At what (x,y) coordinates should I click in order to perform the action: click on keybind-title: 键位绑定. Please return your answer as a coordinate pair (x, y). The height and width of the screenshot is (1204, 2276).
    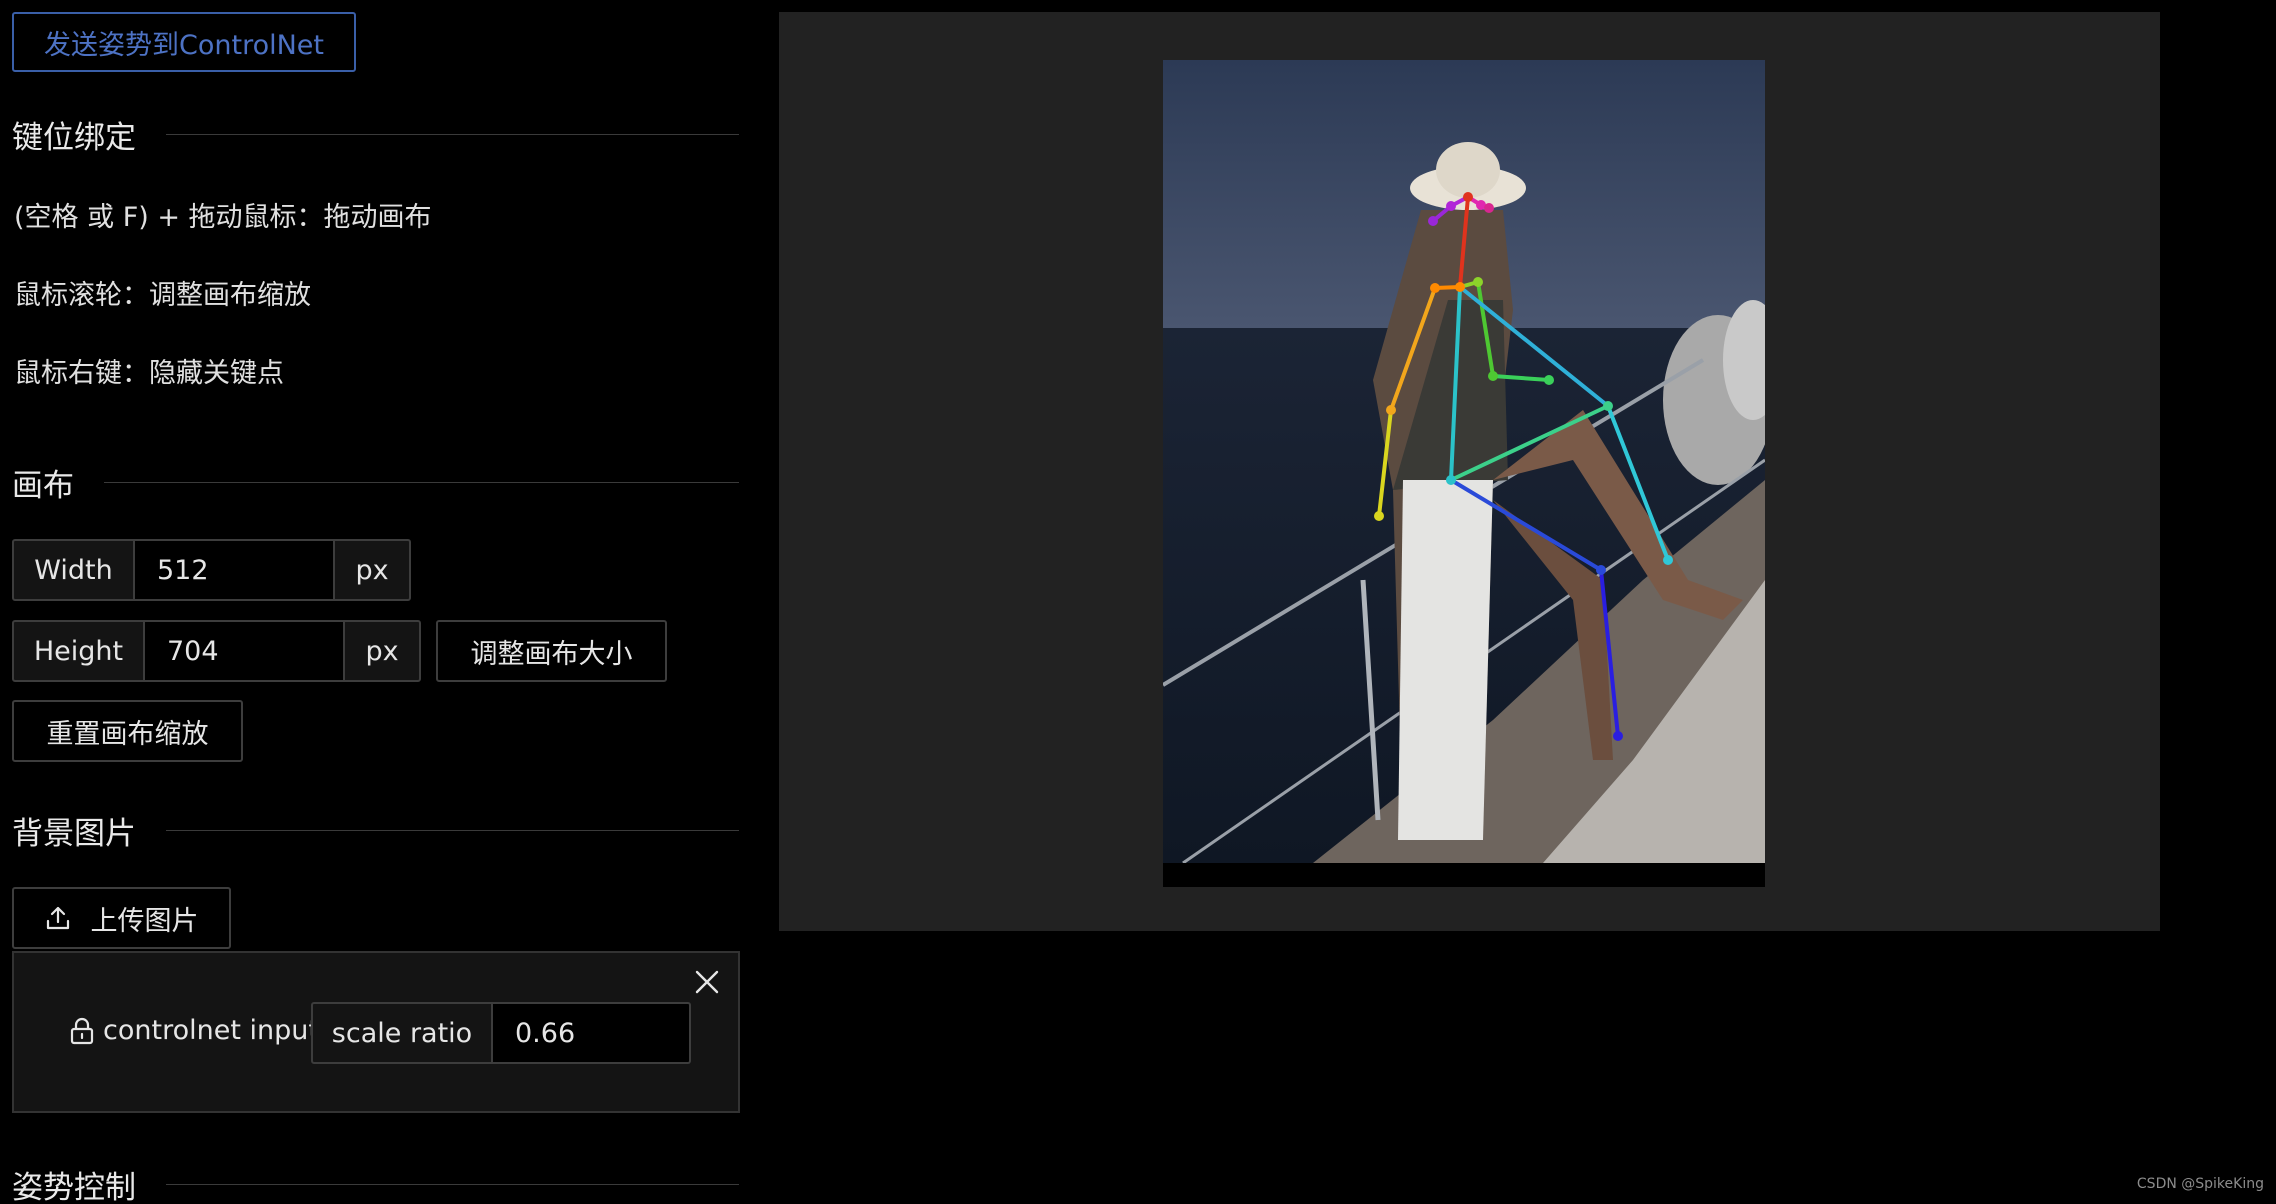
    Looking at the image, I should click on (74, 138).